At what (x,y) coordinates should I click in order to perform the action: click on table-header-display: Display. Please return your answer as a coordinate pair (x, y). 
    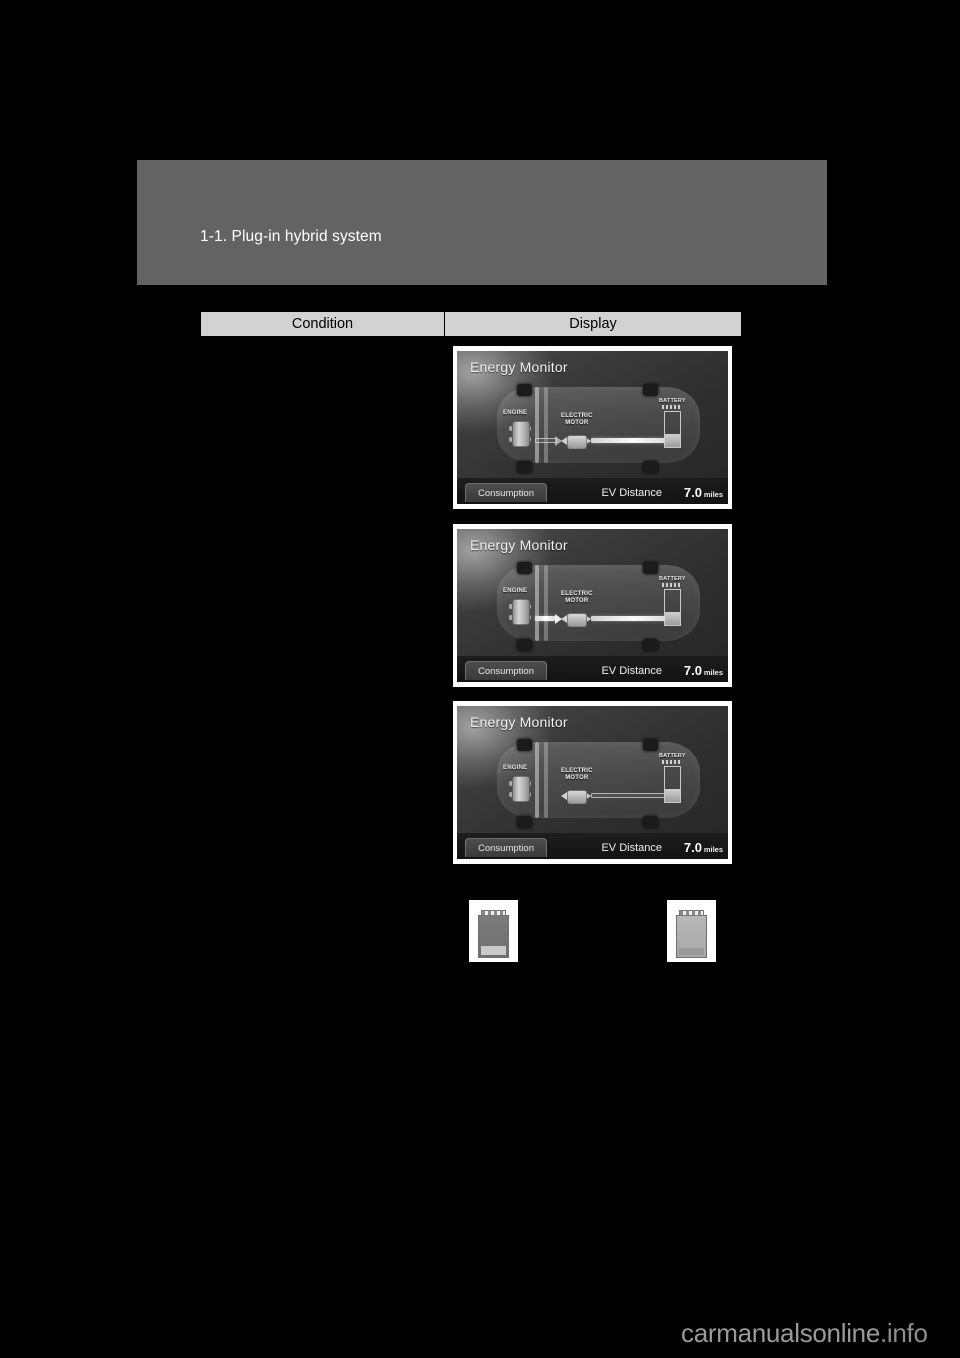
    Looking at the image, I should click on (593, 324).